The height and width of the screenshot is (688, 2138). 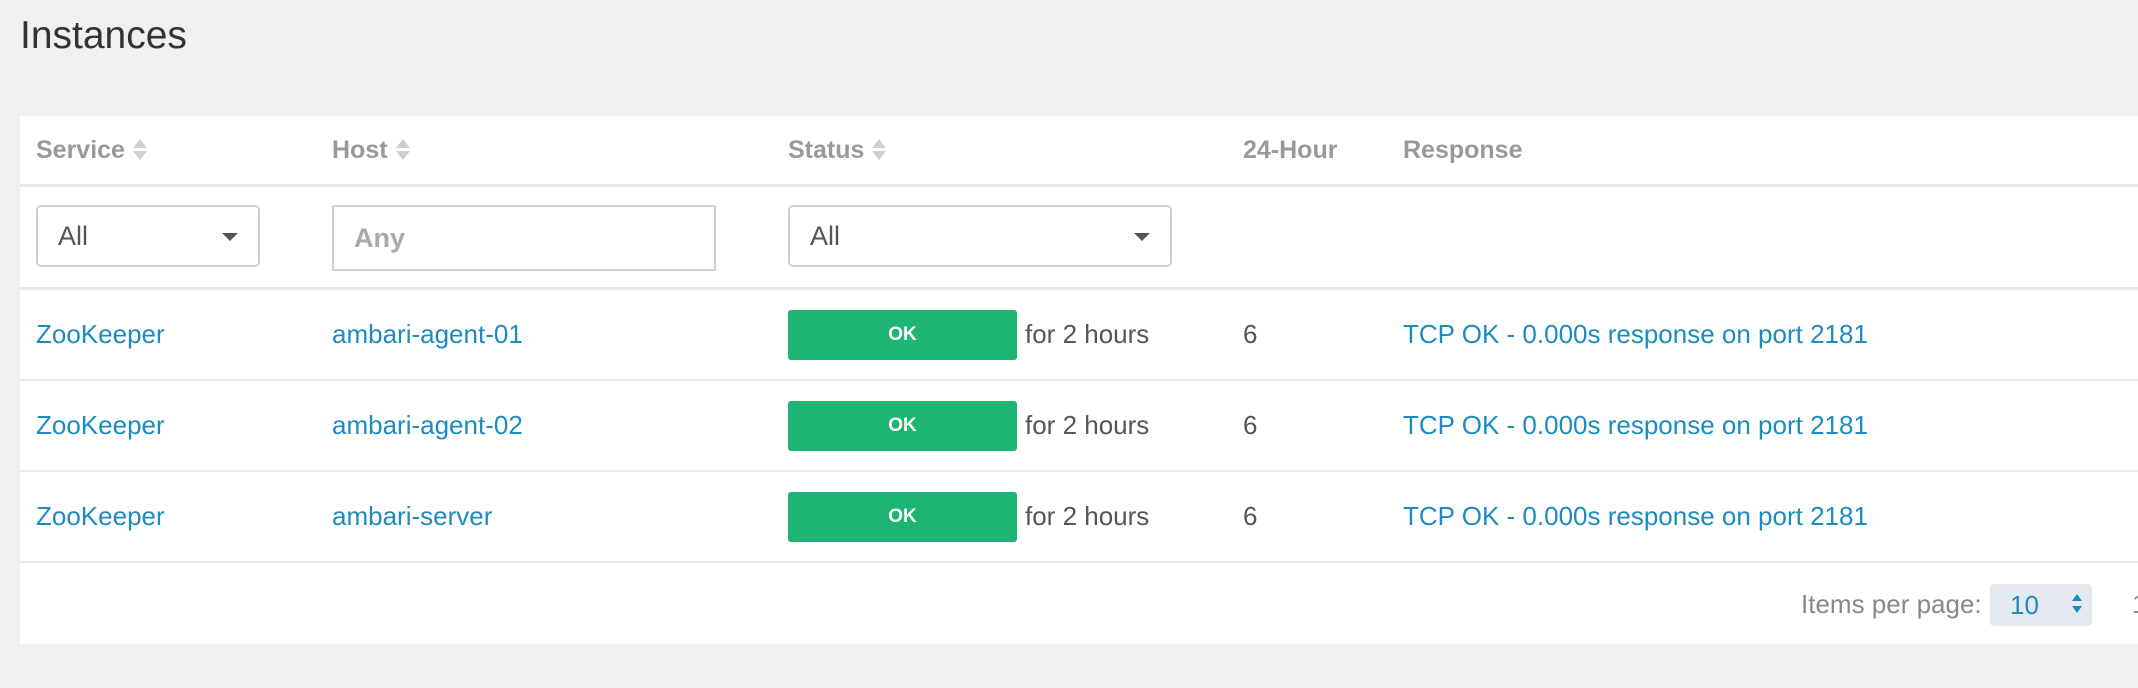 I want to click on header-status: Status, so click(x=837, y=150).